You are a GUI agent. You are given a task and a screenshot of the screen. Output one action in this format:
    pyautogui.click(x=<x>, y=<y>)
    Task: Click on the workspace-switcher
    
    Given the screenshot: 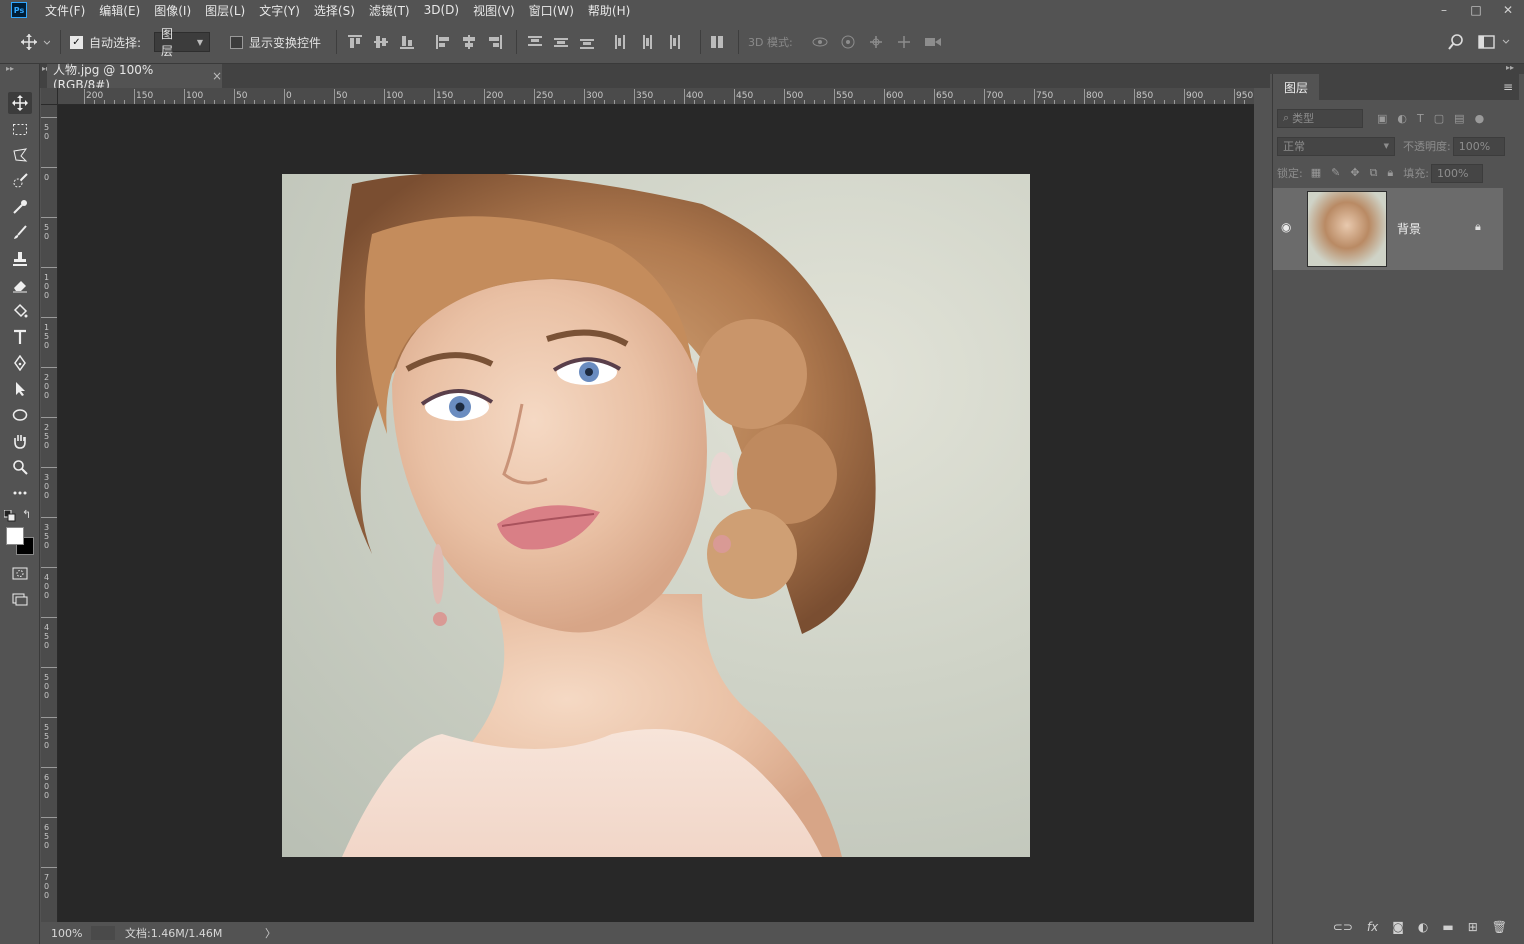 What is the action you would take?
    pyautogui.click(x=1495, y=42)
    